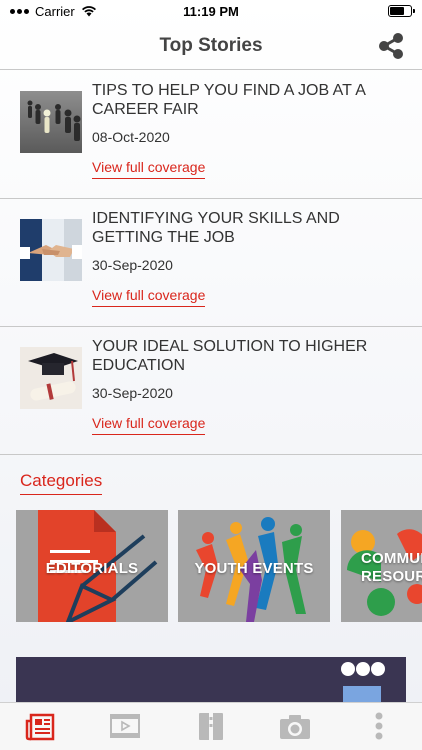 The width and height of the screenshot is (422, 750). What do you see at coordinates (391, 46) in the screenshot?
I see `share-icon` at bounding box center [391, 46].